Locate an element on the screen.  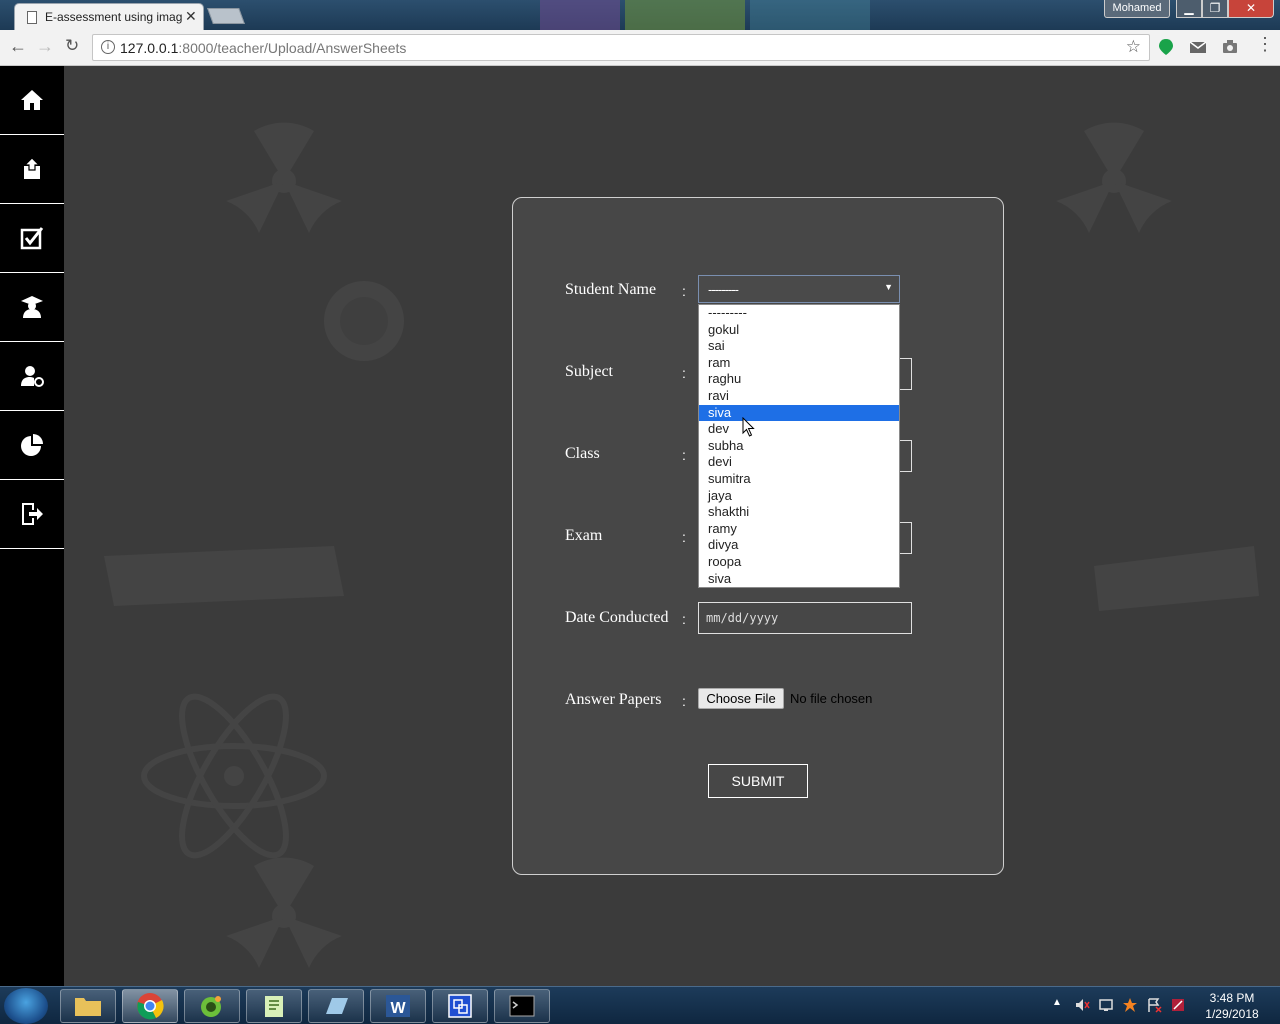
camera-icon is located at coordinates (1230, 47).